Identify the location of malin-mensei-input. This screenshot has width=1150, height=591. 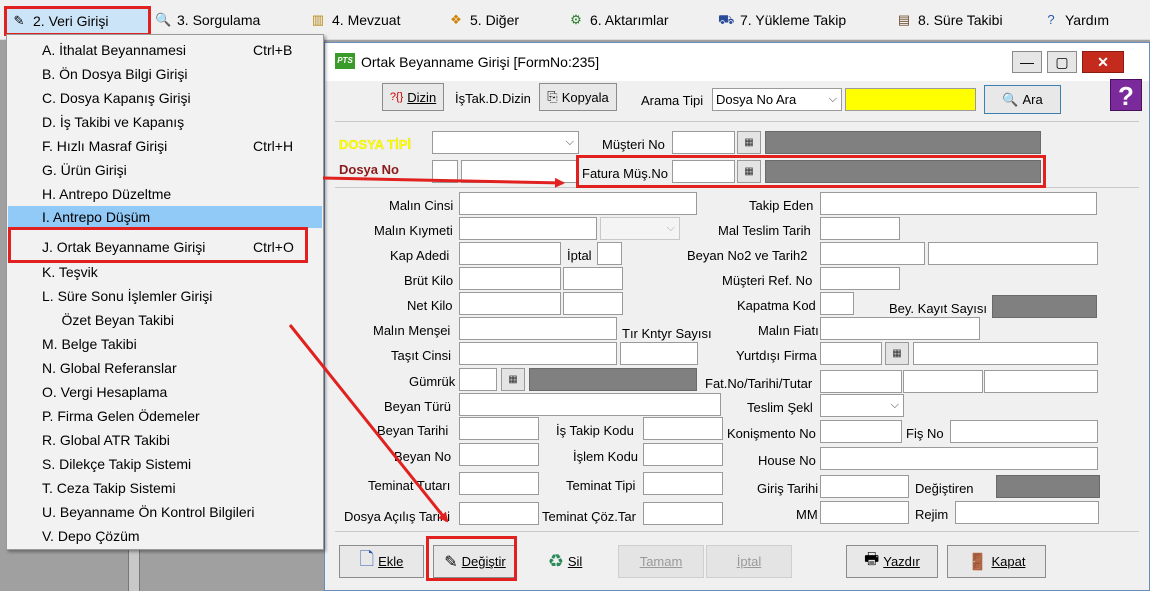
(538, 328).